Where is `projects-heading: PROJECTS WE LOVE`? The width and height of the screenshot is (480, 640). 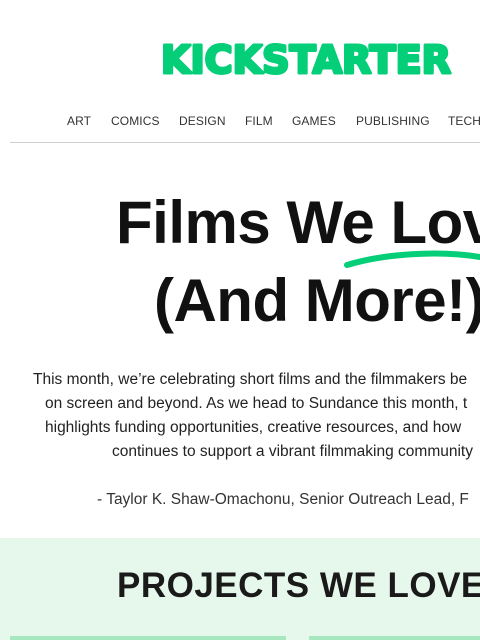
projects-heading: PROJECTS WE LOVE is located at coordinates (298, 585).